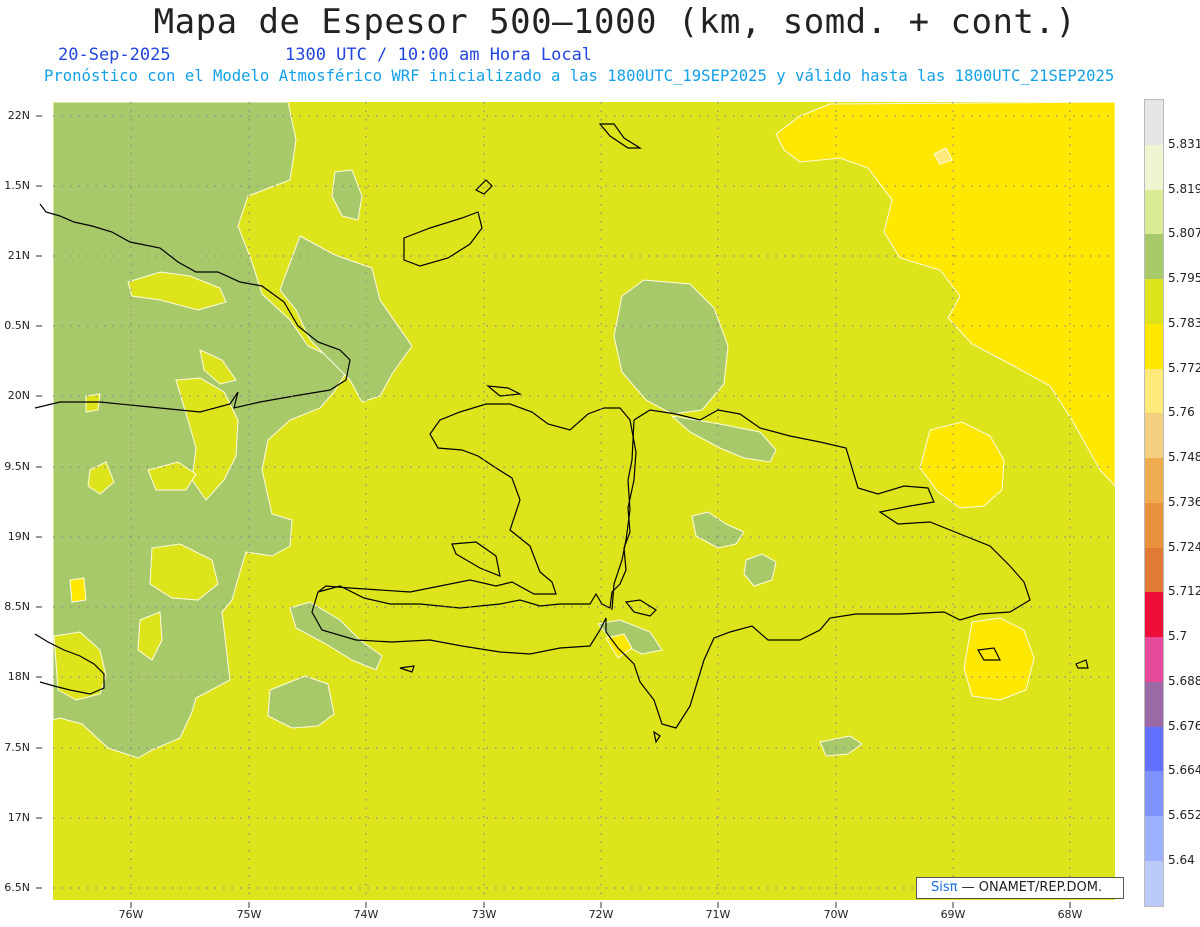 The image size is (1200, 927). I want to click on lon-label: 73W, so click(484, 914).